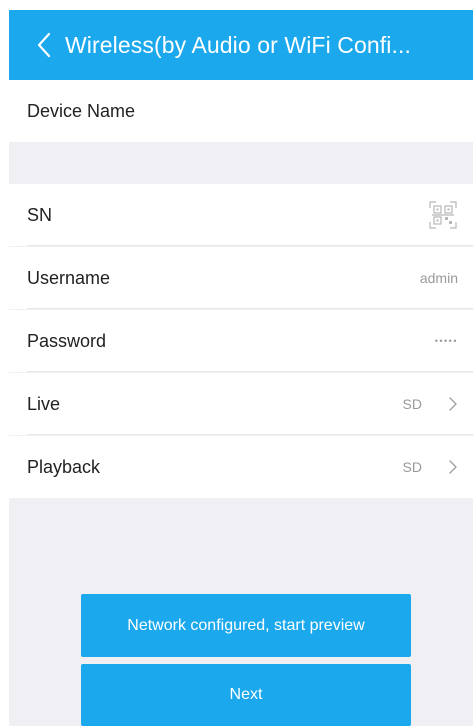 This screenshot has height=726, width=473. I want to click on password-label: Password, so click(67, 340).